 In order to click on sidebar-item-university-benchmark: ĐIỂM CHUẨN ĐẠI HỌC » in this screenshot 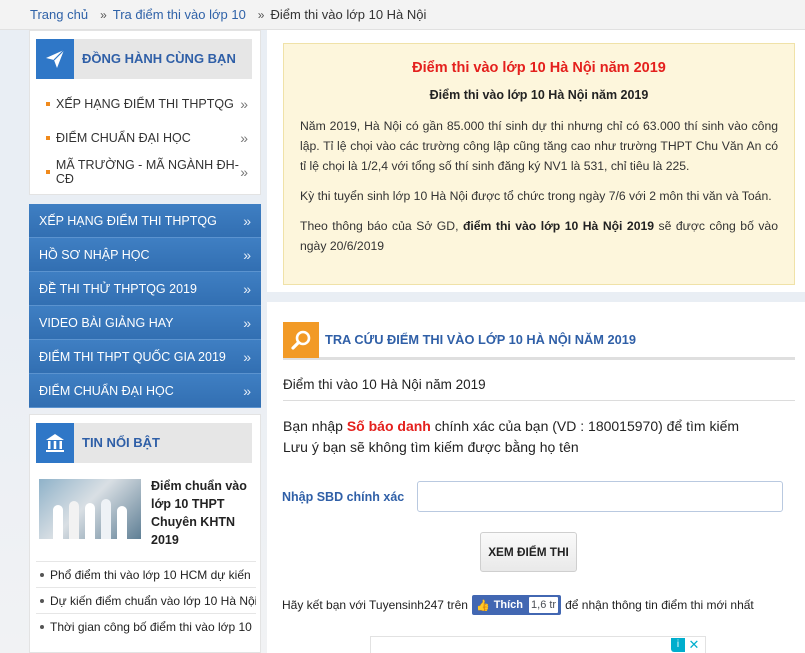, I will do `click(145, 391)`.